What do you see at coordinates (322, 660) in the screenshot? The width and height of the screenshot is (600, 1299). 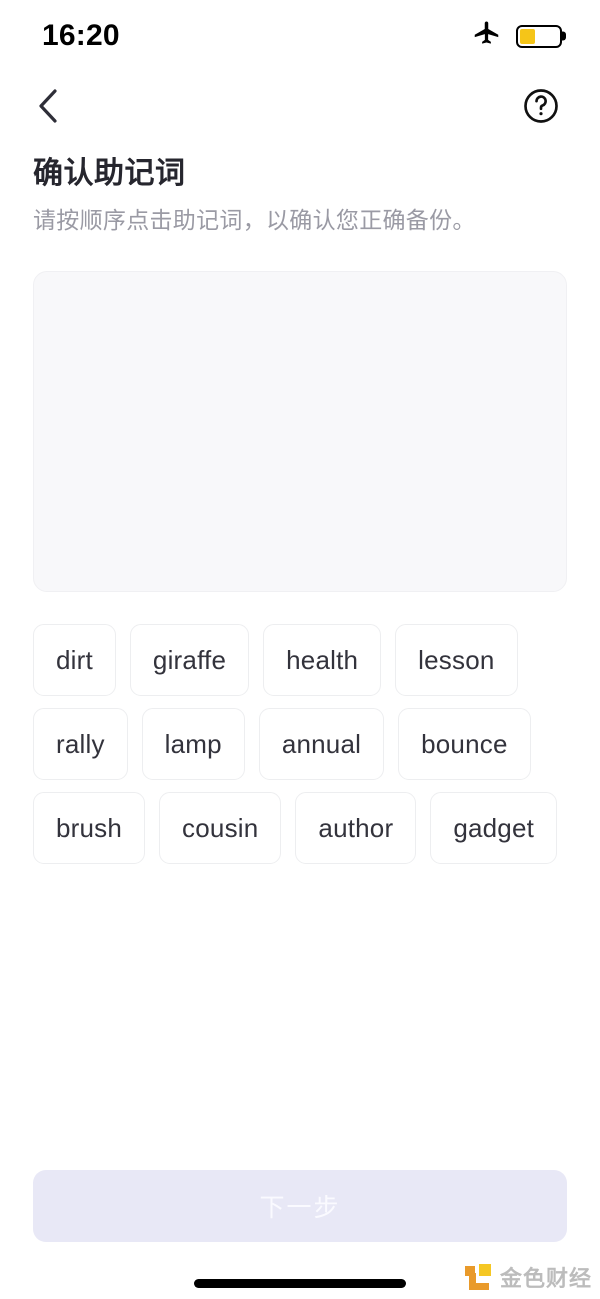 I see `word-chip: health` at bounding box center [322, 660].